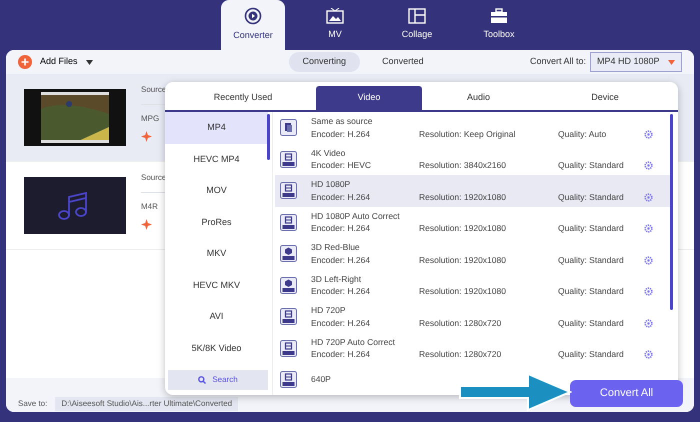 The image size is (700, 422). I want to click on preset-name: HD 720P Auto Correct, so click(353, 342).